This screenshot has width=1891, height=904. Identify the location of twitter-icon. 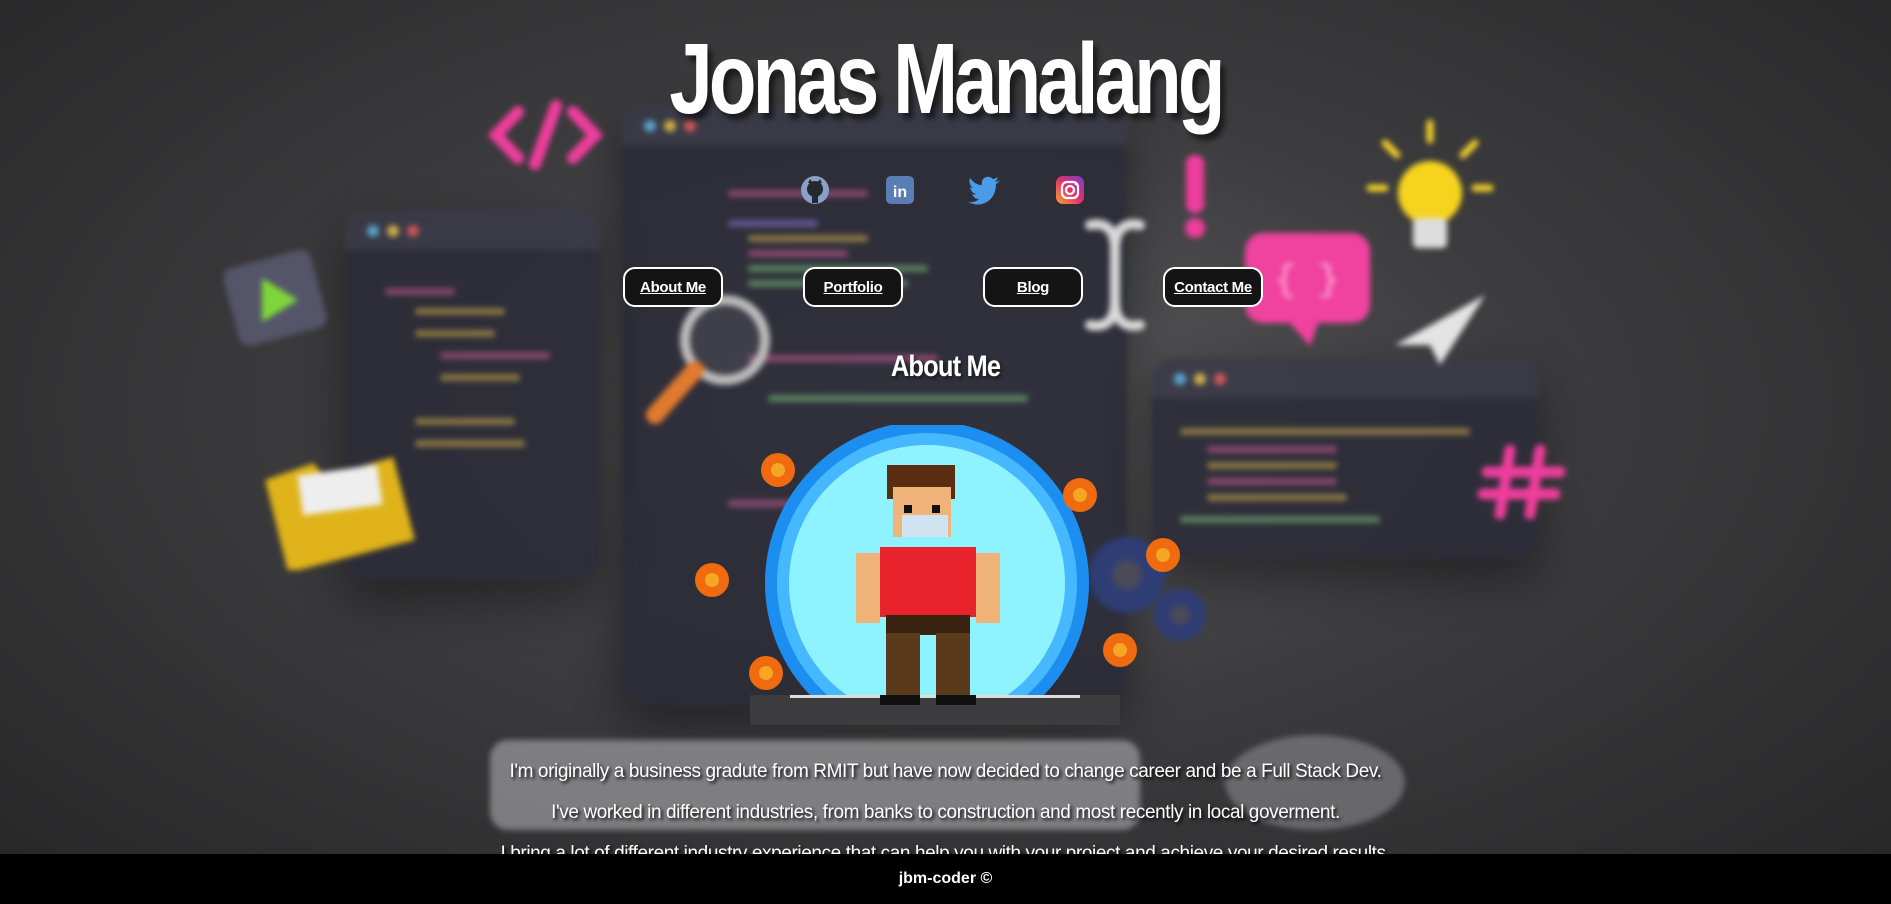
(984, 190).